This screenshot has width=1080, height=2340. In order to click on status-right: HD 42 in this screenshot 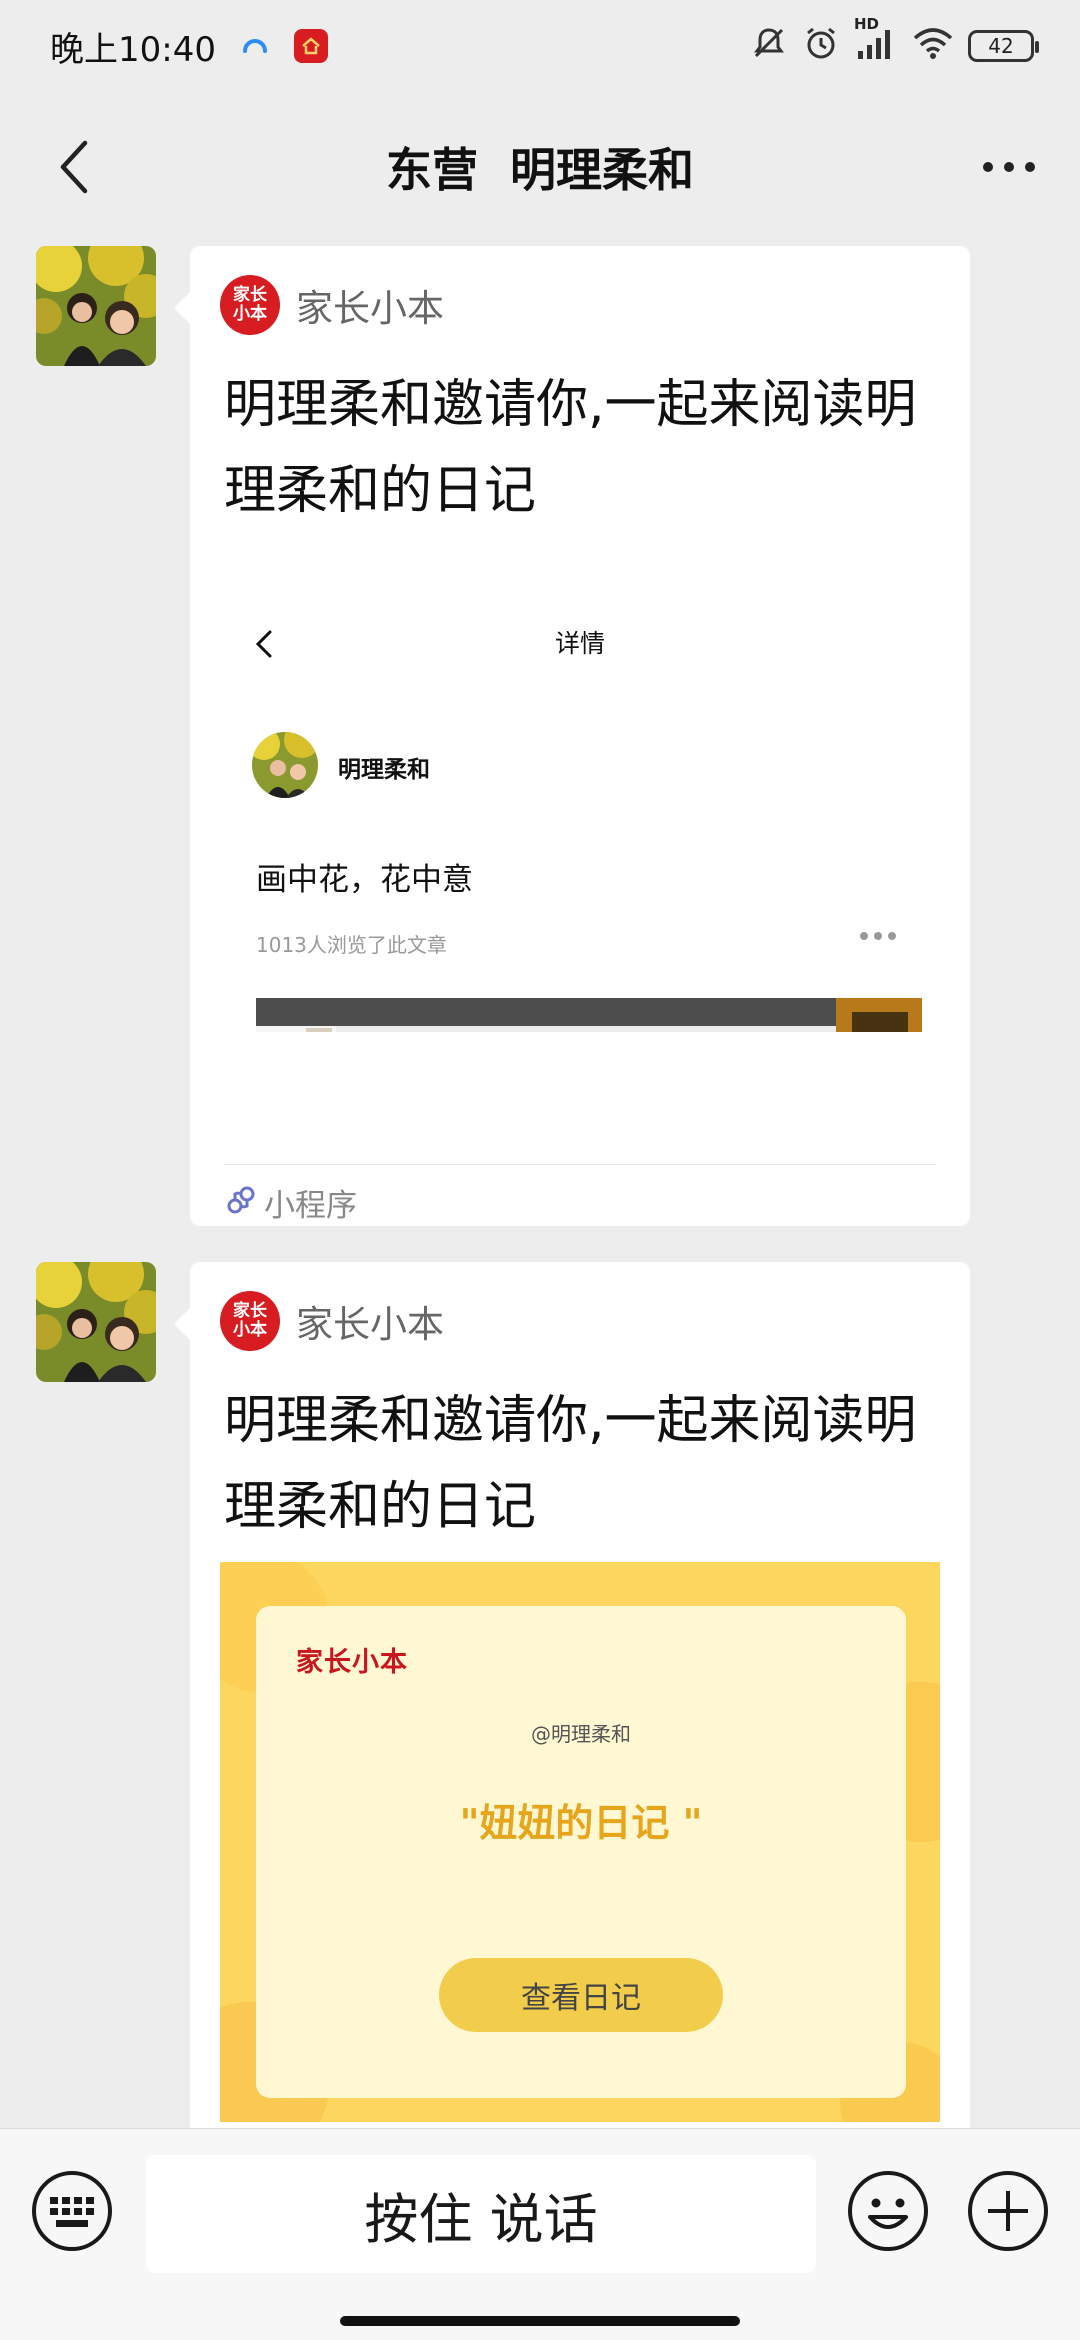, I will do `click(894, 41)`.